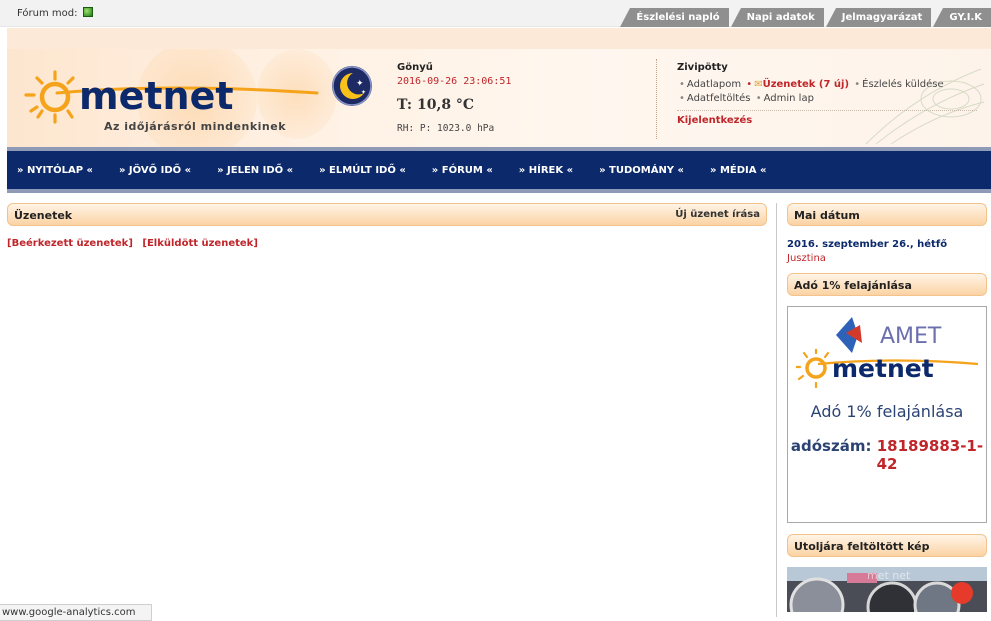 The width and height of the screenshot is (991, 621). What do you see at coordinates (387, 214) in the screenshot?
I see `messages-header: Üzenetek Új üzenet írása` at bounding box center [387, 214].